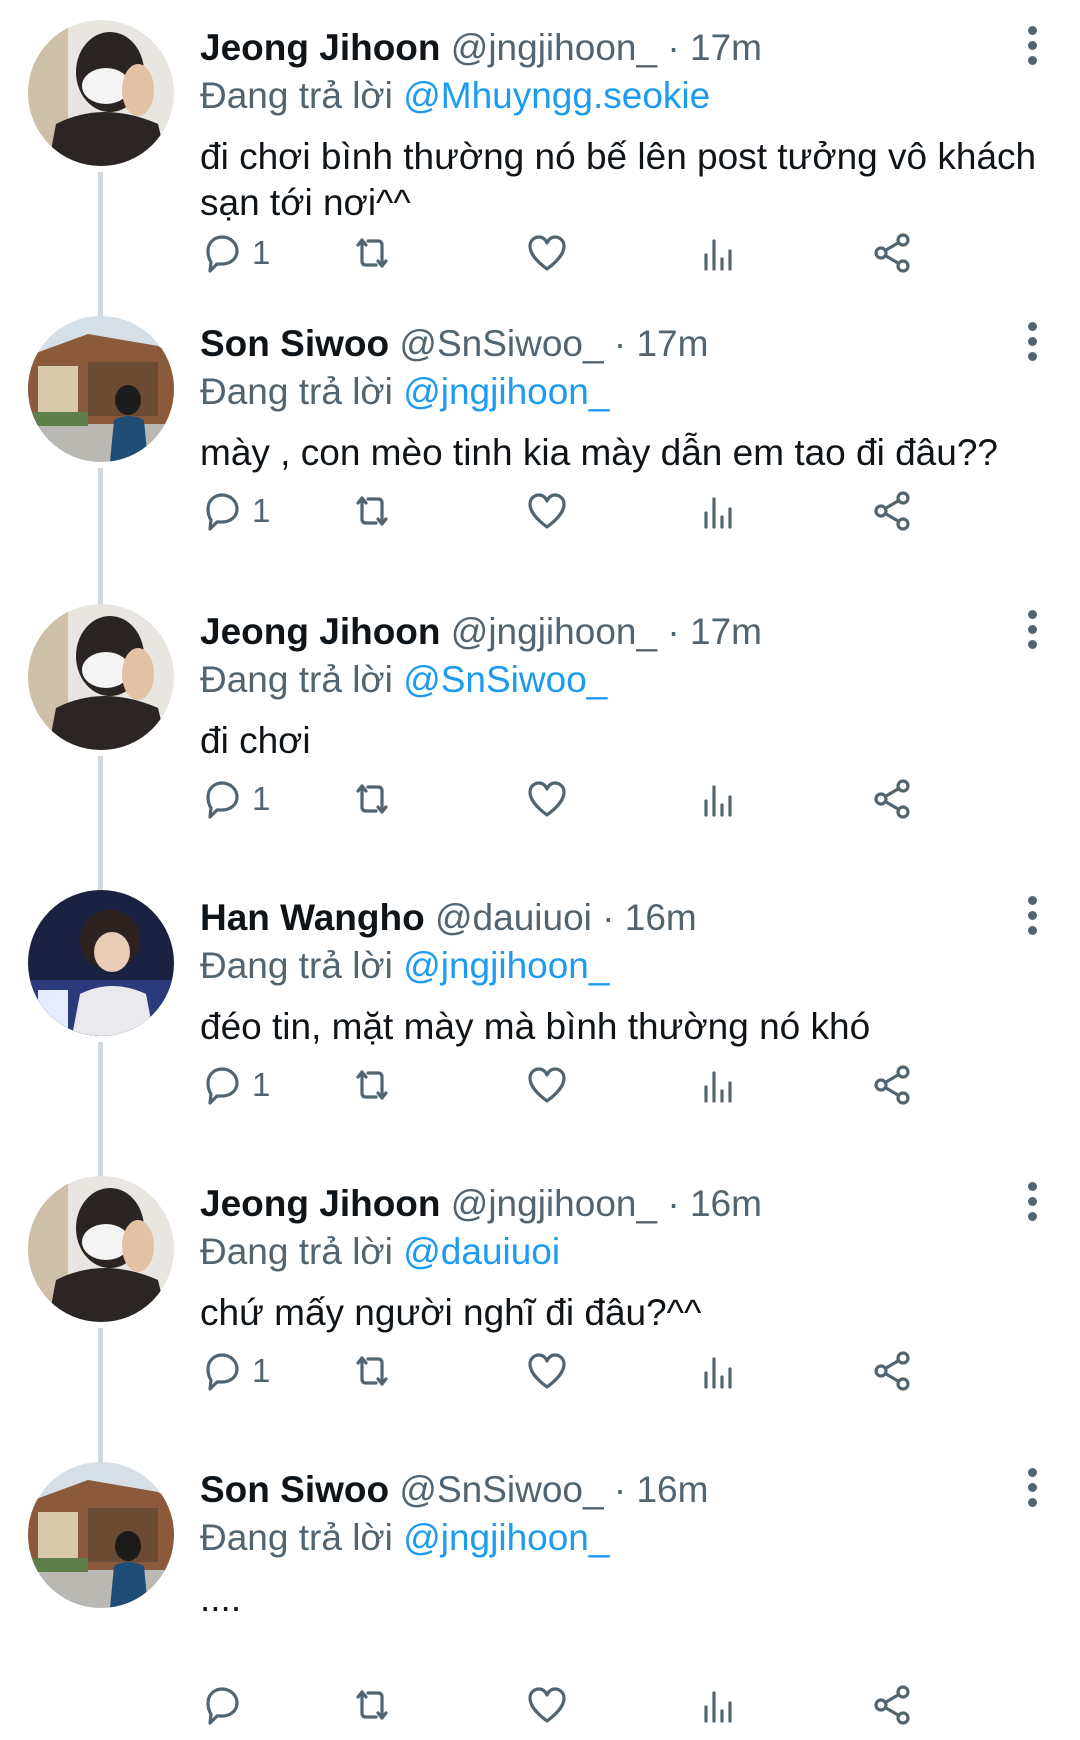 The height and width of the screenshot is (1740, 1080). Describe the element at coordinates (513, 917) in the screenshot. I see `user-handle: @dauiuoi` at that location.